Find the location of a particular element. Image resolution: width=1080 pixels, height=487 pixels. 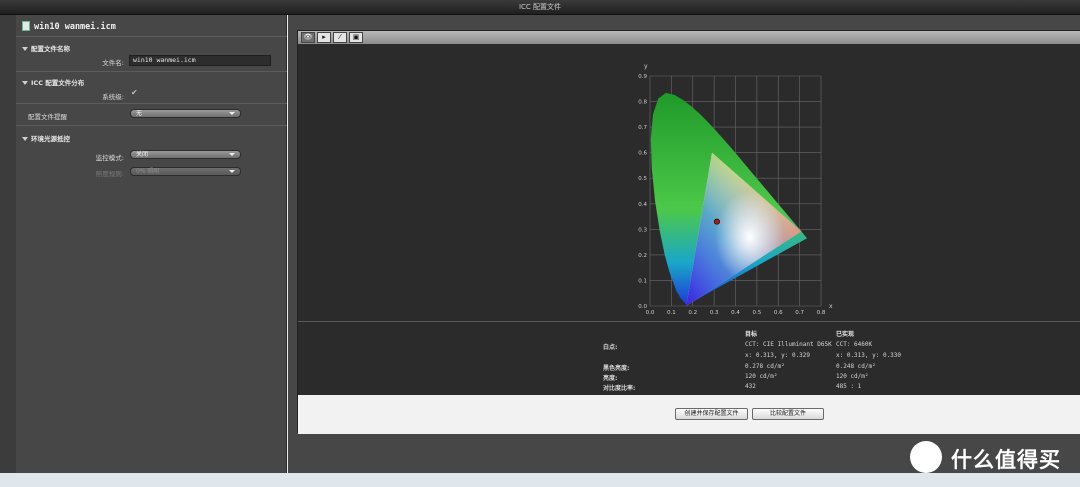

filename-input: win10 wanmei.icm is located at coordinates (200, 60).